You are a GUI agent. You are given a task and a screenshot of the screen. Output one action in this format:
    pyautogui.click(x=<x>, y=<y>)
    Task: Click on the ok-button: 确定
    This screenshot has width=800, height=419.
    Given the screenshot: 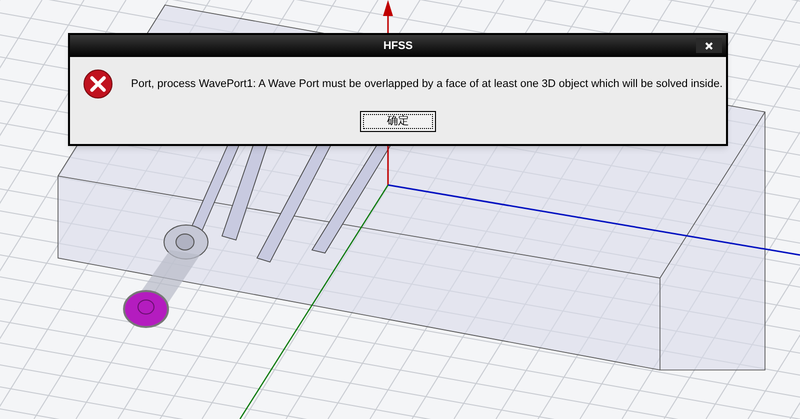 What is the action you would take?
    pyautogui.click(x=398, y=121)
    